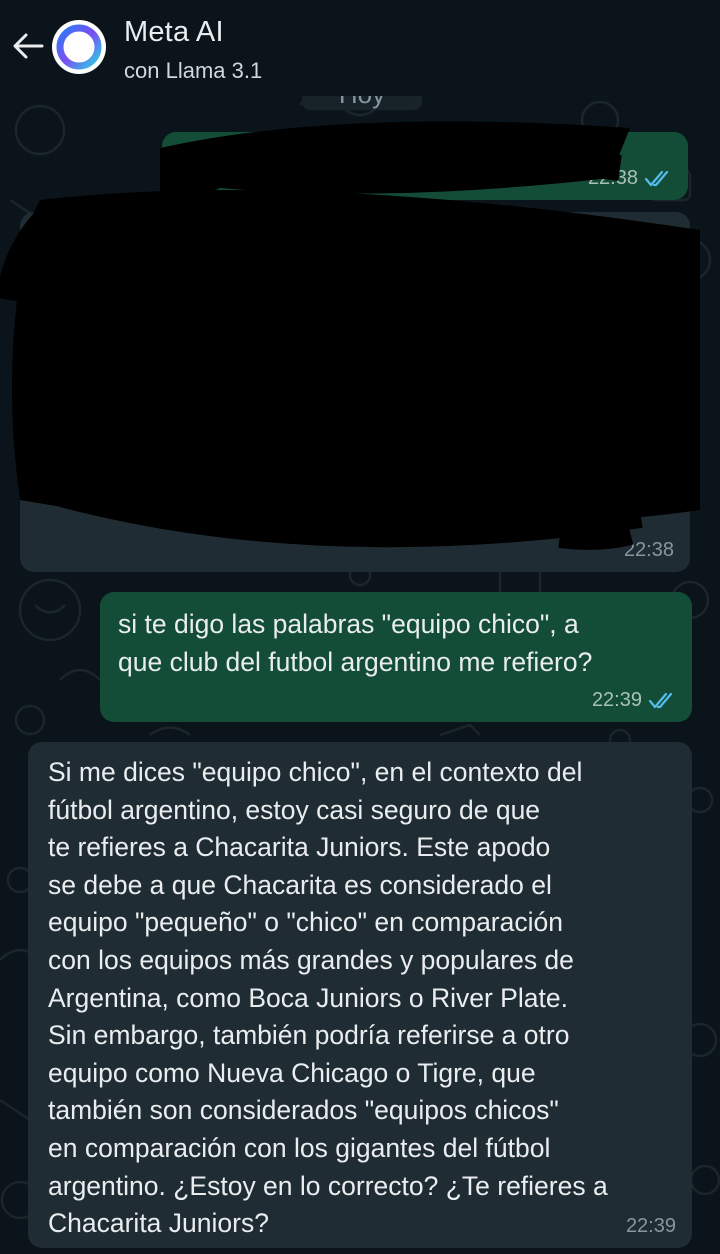  I want to click on double-check-icon, so click(660, 700).